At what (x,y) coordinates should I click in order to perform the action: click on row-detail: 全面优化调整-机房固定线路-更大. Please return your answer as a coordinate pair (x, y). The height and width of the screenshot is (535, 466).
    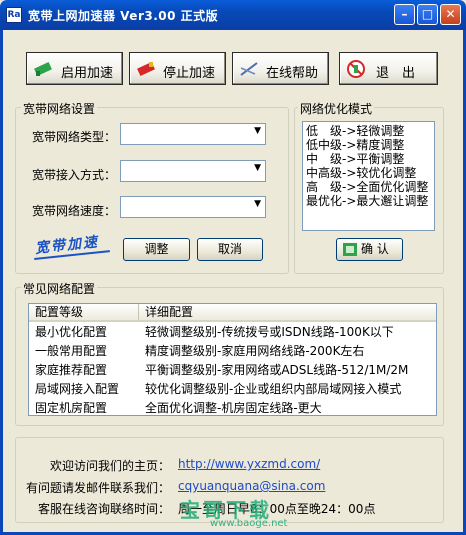
    Looking at the image, I should click on (233, 408).